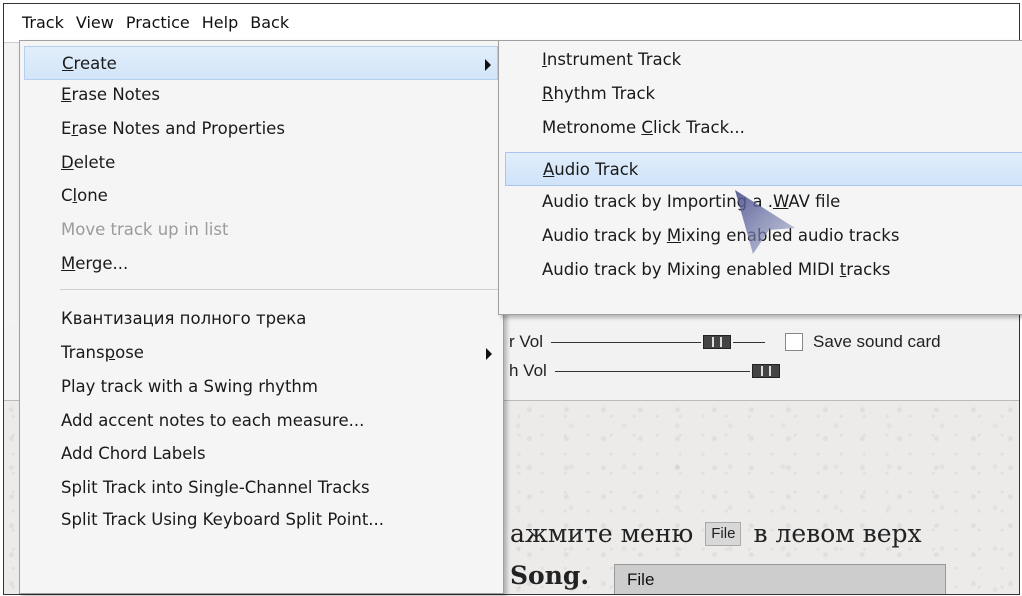 The image size is (1022, 596). I want to click on submenu-item-label: Instrument Track, so click(612, 59).